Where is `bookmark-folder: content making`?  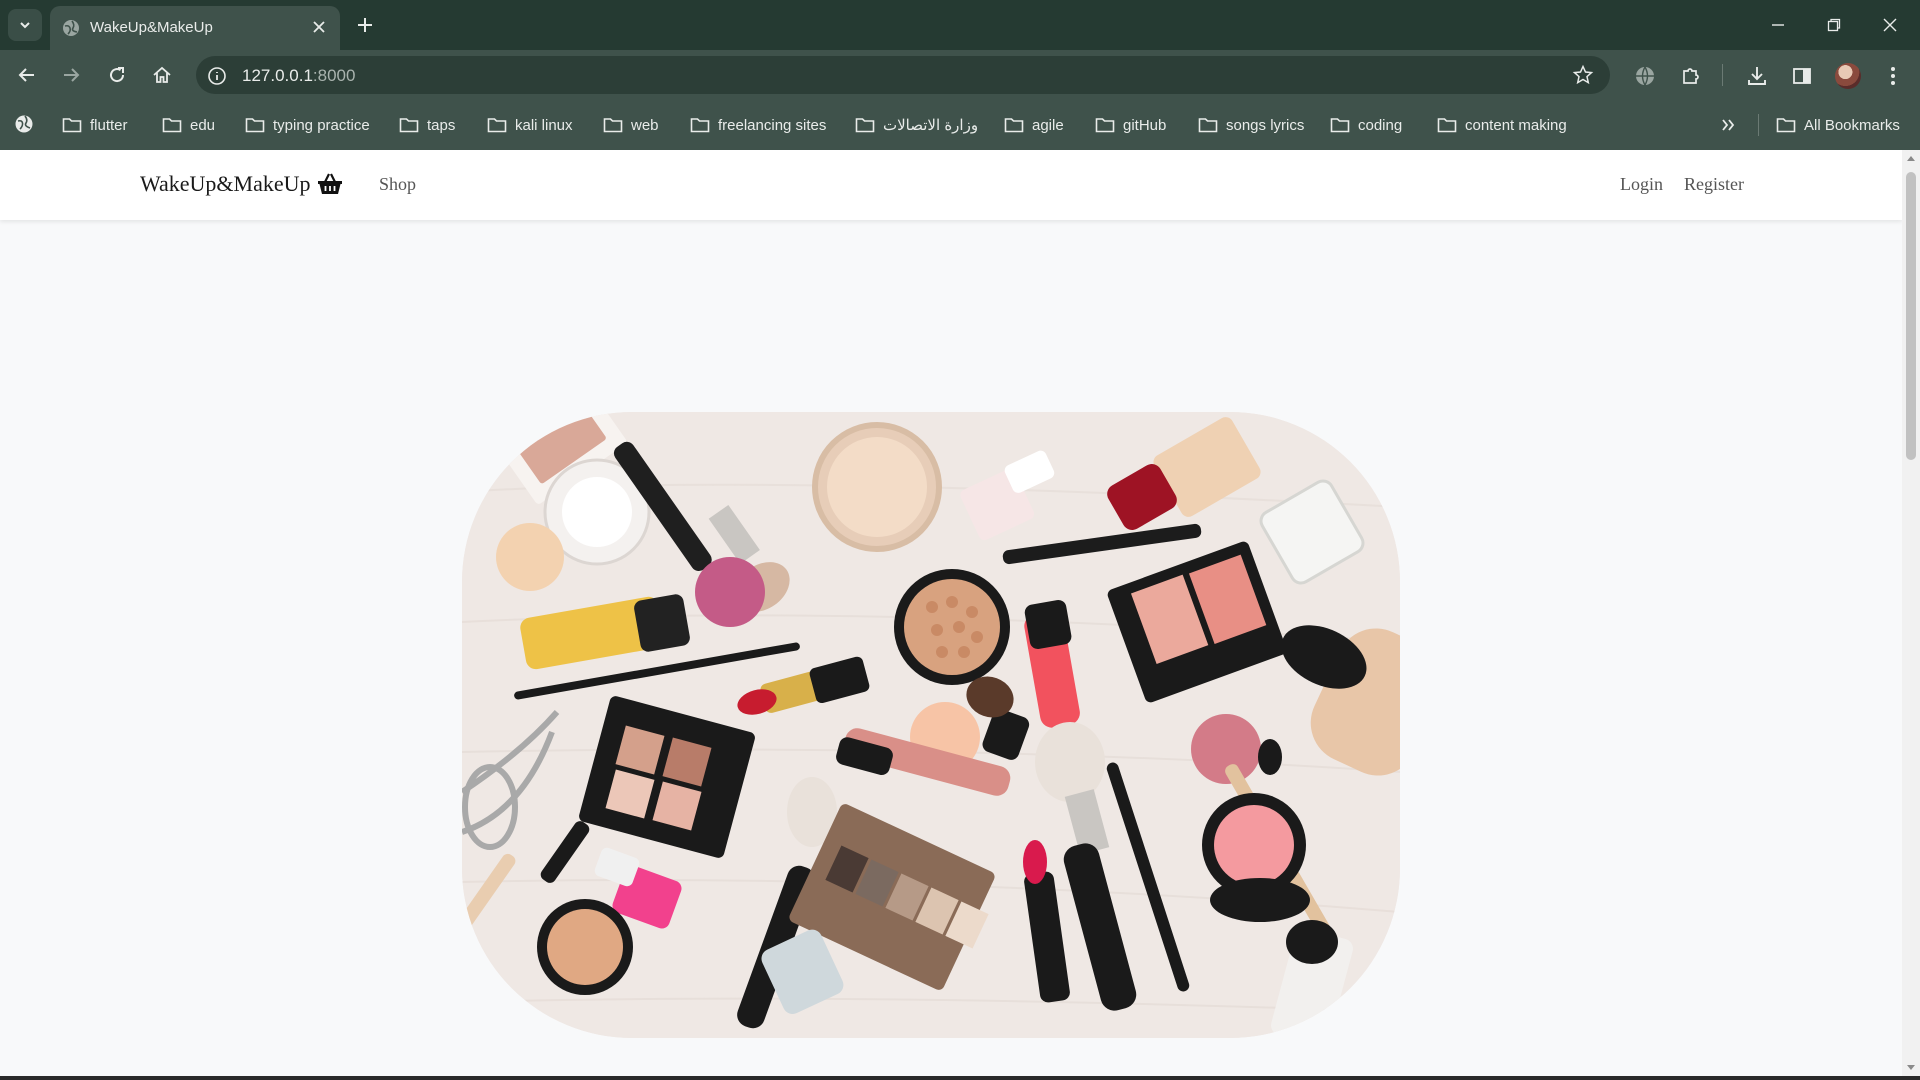
bookmark-folder: content making is located at coordinates (1502, 125).